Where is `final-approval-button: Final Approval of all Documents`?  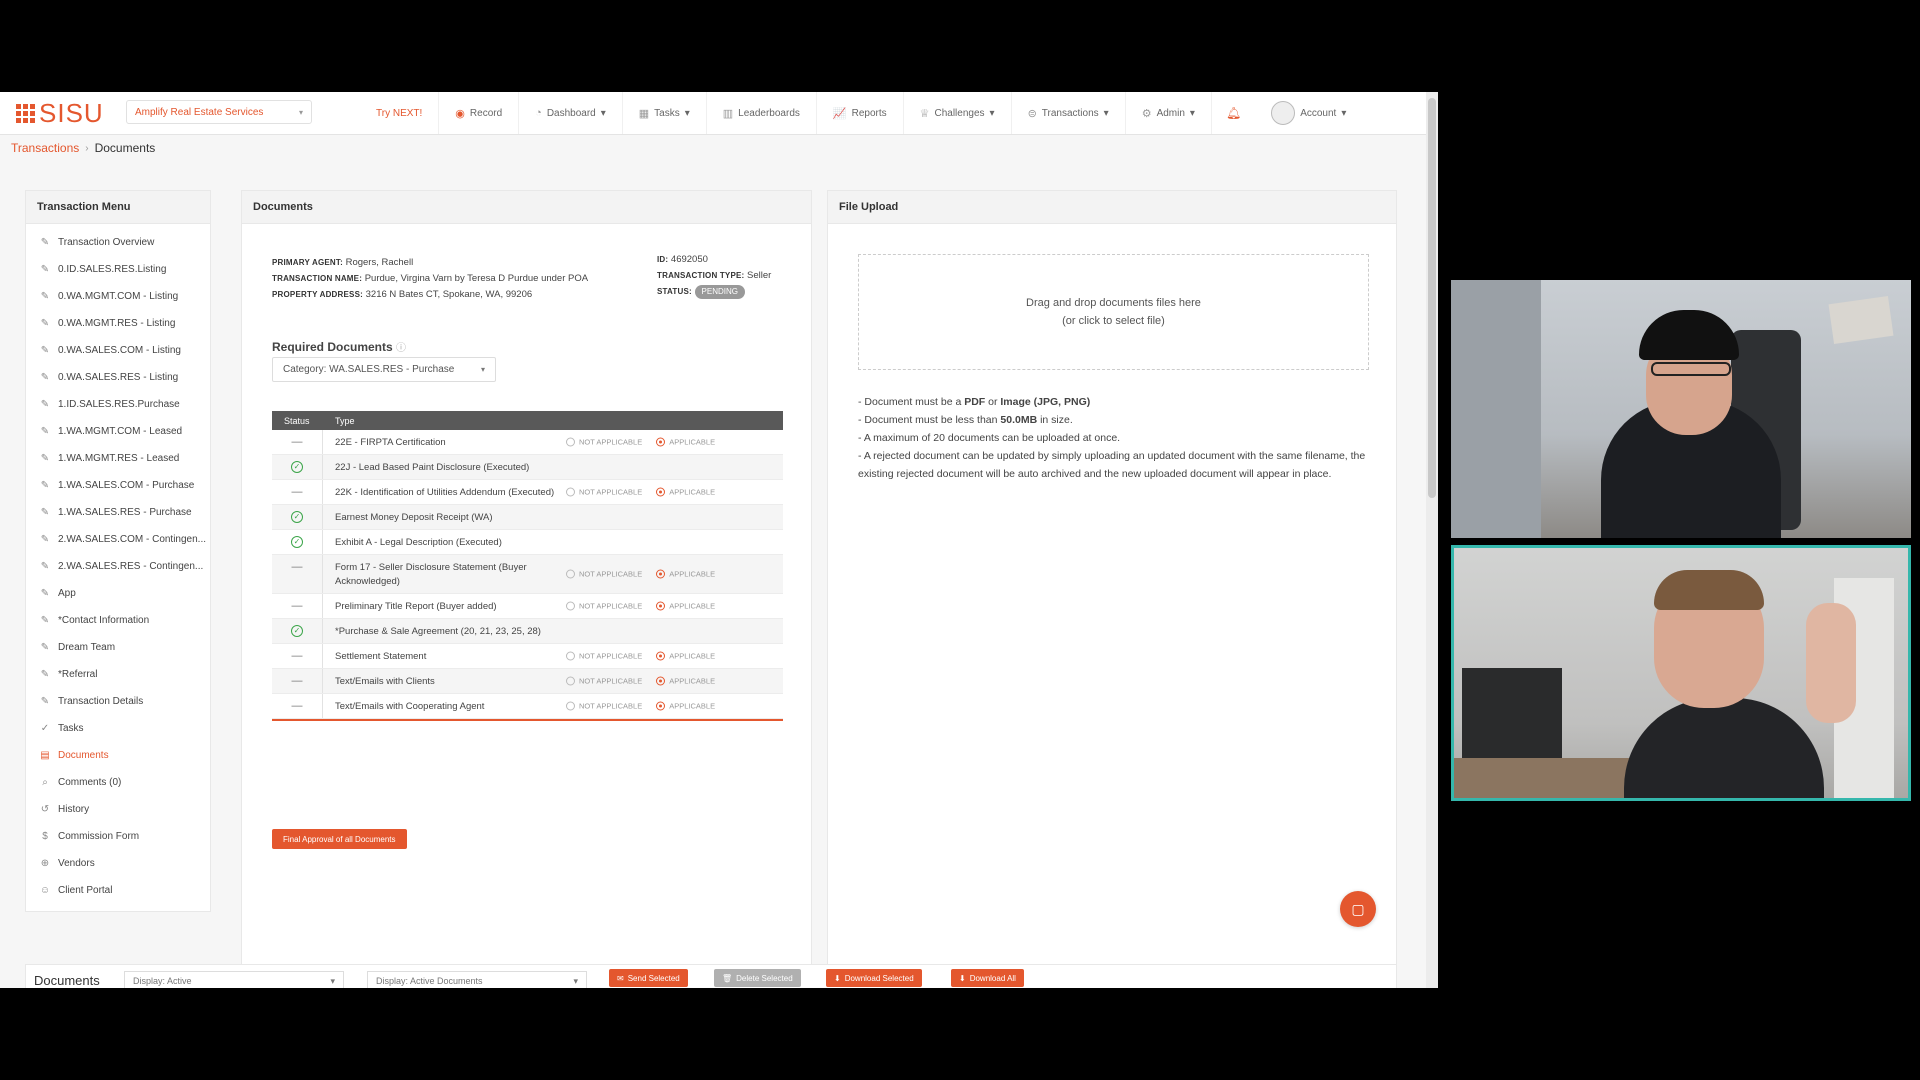 final-approval-button: Final Approval of all Documents is located at coordinates (339, 839).